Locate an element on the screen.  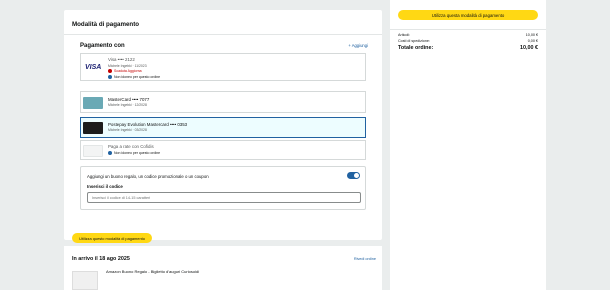
mastercard-card-icon is located at coordinates (93, 103).